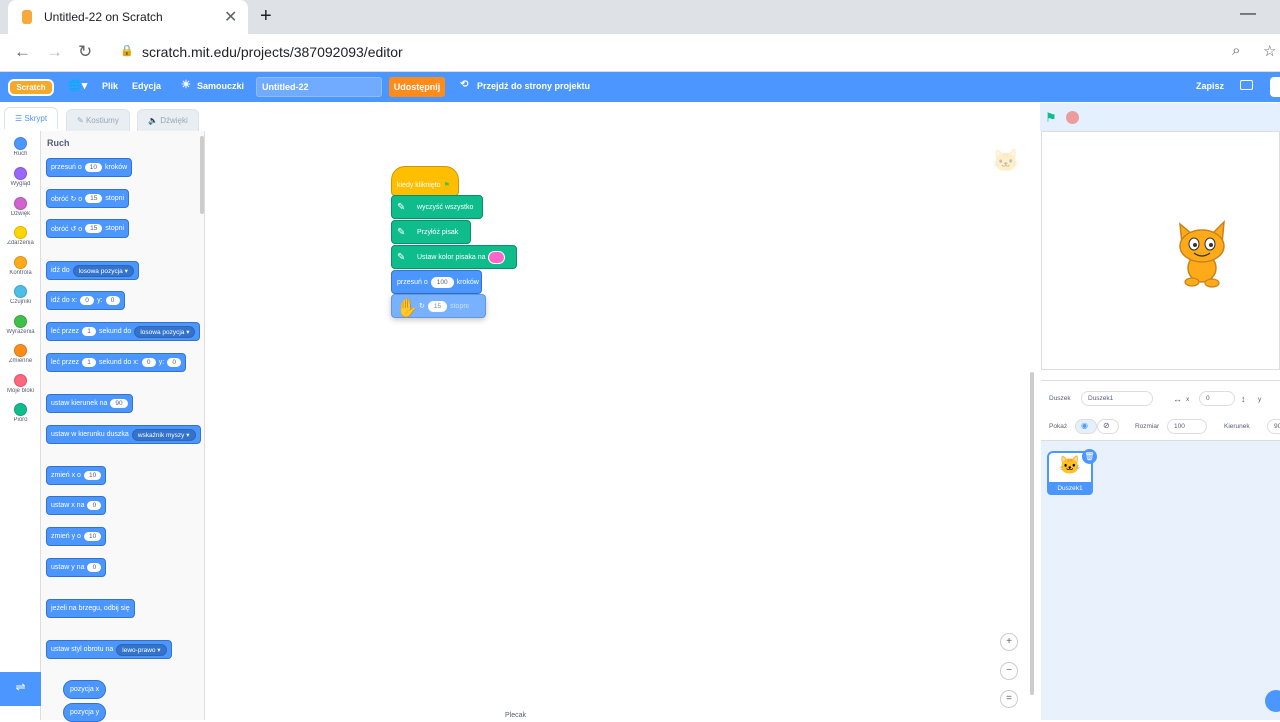 This screenshot has width=1280, height=722. I want to click on hide-icon: ⊘, so click(1108, 426).